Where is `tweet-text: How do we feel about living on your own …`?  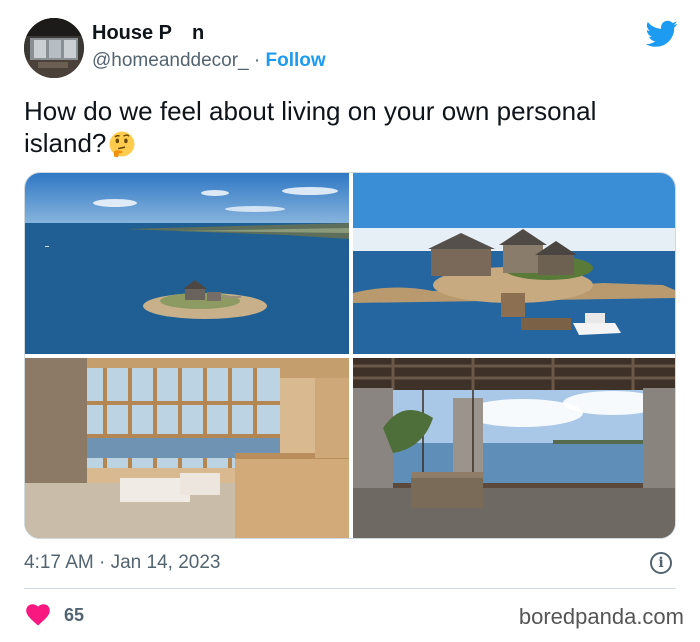 tweet-text: How do we feel about living on your own … is located at coordinates (349, 127).